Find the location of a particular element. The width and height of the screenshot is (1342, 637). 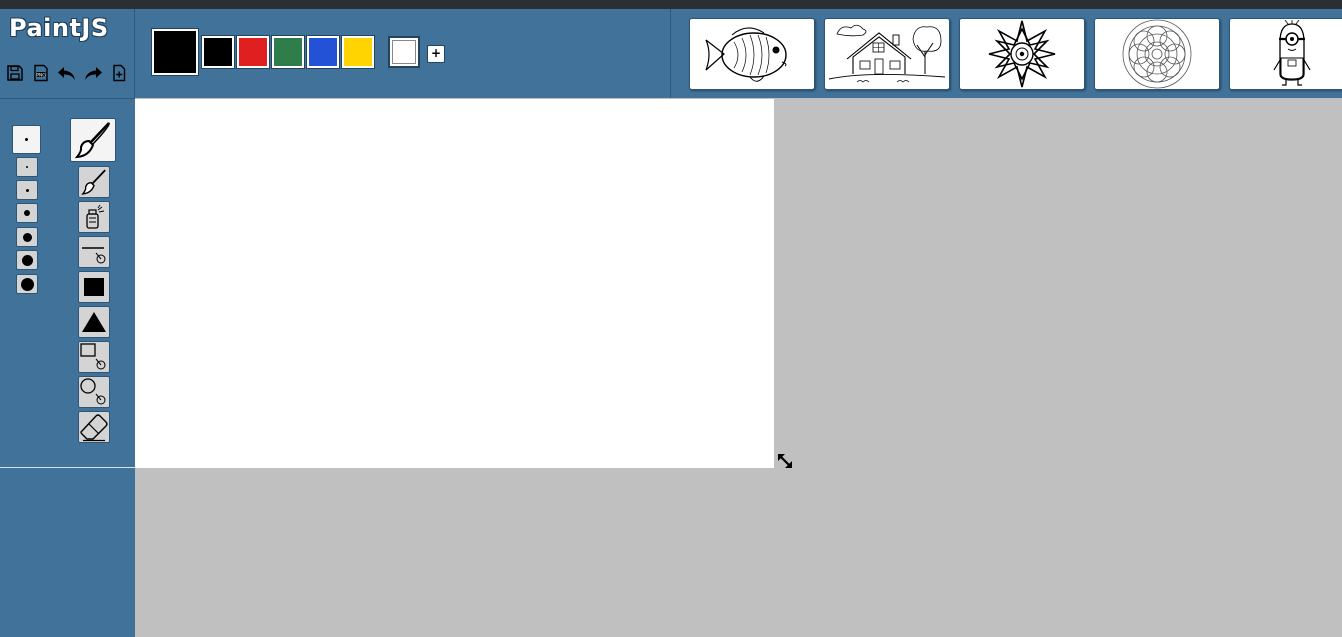

undo-icon is located at coordinates (67, 73).